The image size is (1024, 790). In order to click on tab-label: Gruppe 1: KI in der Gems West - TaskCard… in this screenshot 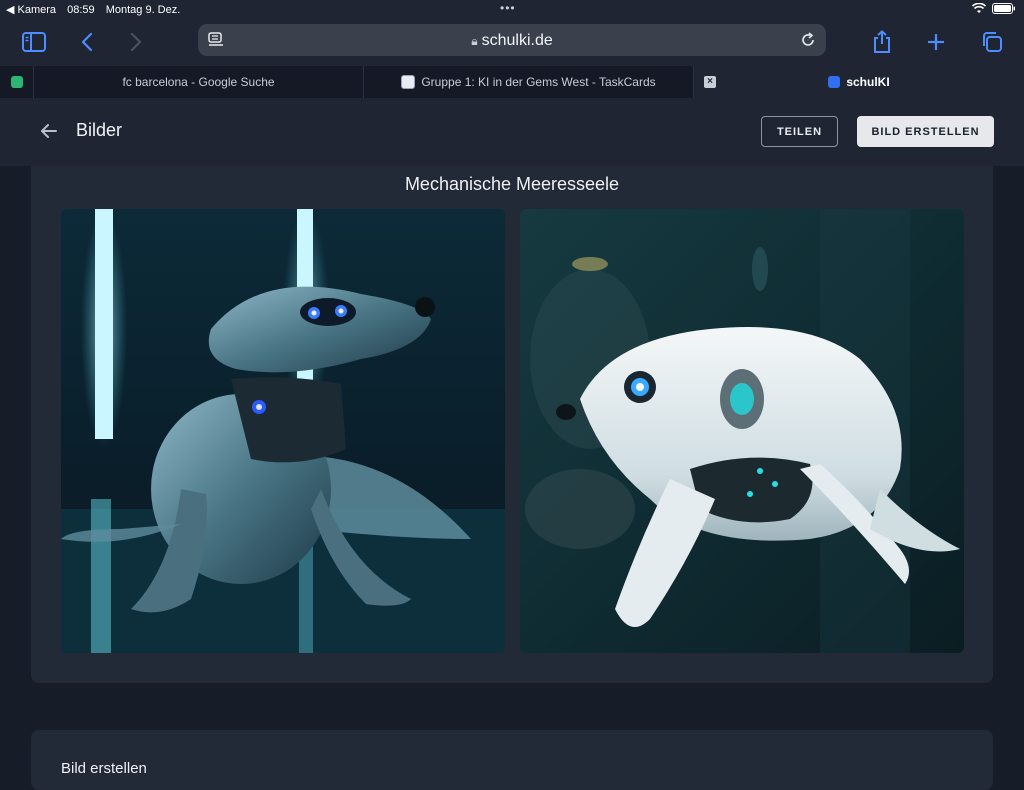, I will do `click(538, 82)`.